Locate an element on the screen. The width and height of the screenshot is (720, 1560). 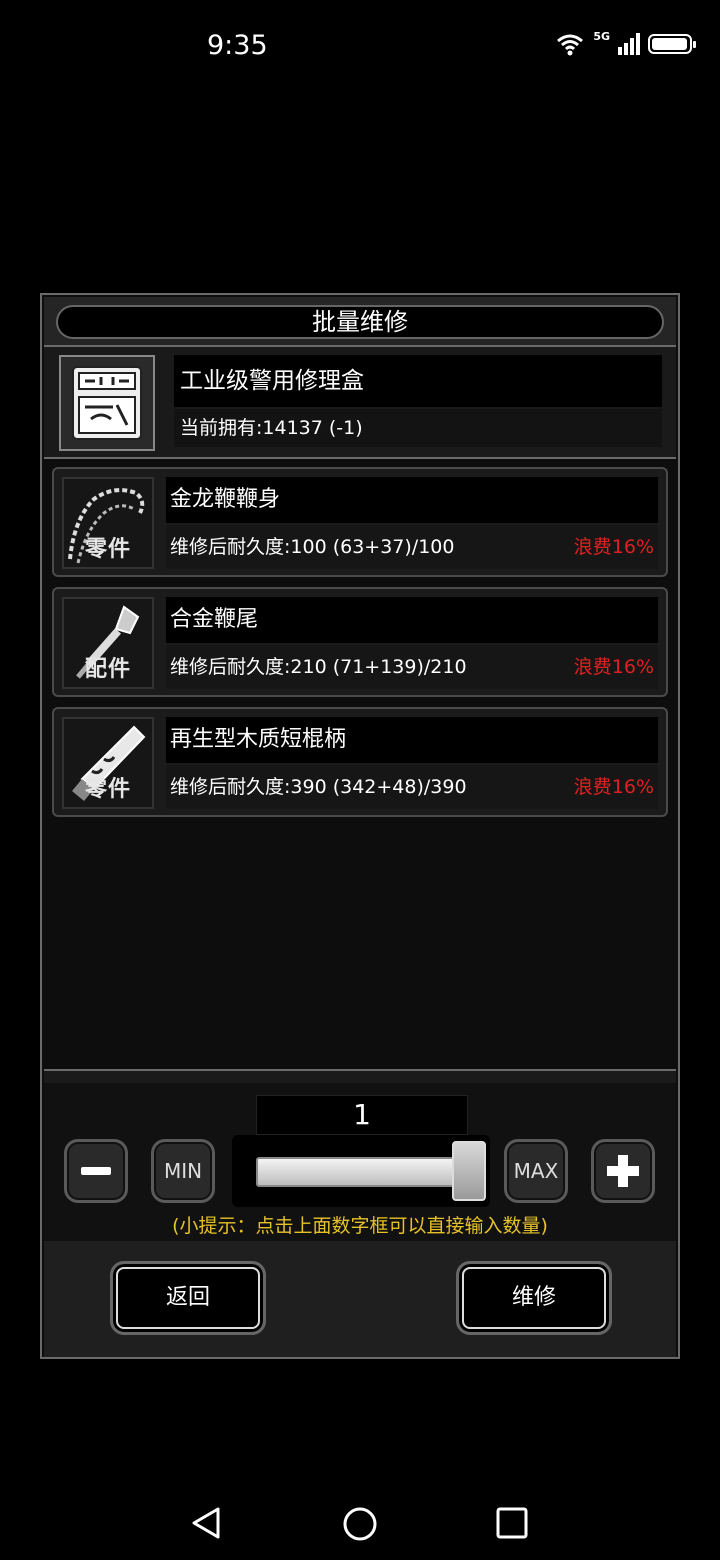
navigation-bar is located at coordinates (360, 1523).